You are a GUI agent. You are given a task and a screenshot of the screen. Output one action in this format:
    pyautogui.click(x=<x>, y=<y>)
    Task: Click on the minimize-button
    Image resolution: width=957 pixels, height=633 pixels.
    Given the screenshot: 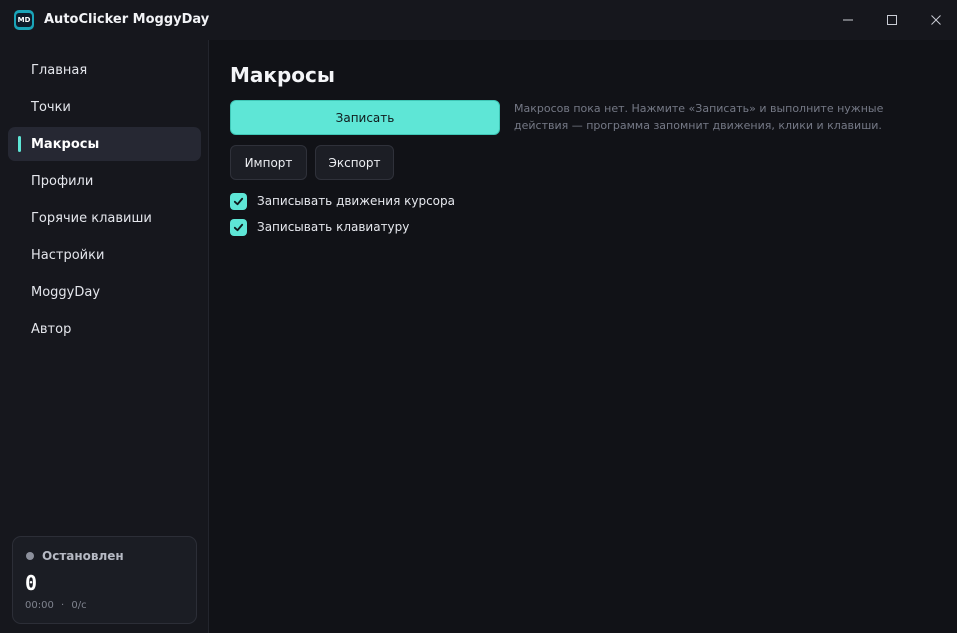 What is the action you would take?
    pyautogui.click(x=848, y=20)
    